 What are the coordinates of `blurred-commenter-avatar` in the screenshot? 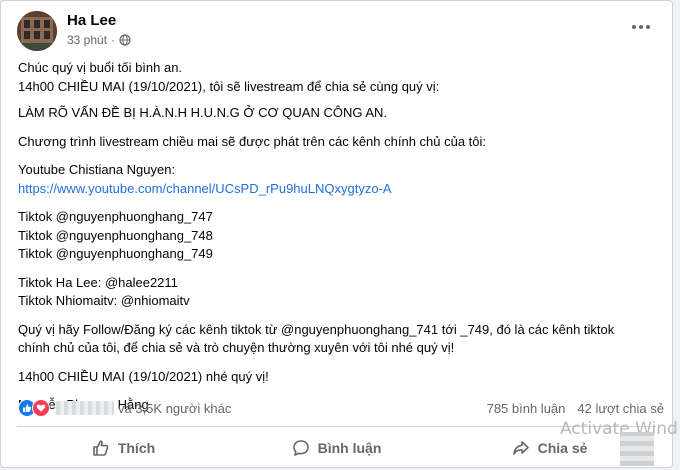 It's located at (637, 449).